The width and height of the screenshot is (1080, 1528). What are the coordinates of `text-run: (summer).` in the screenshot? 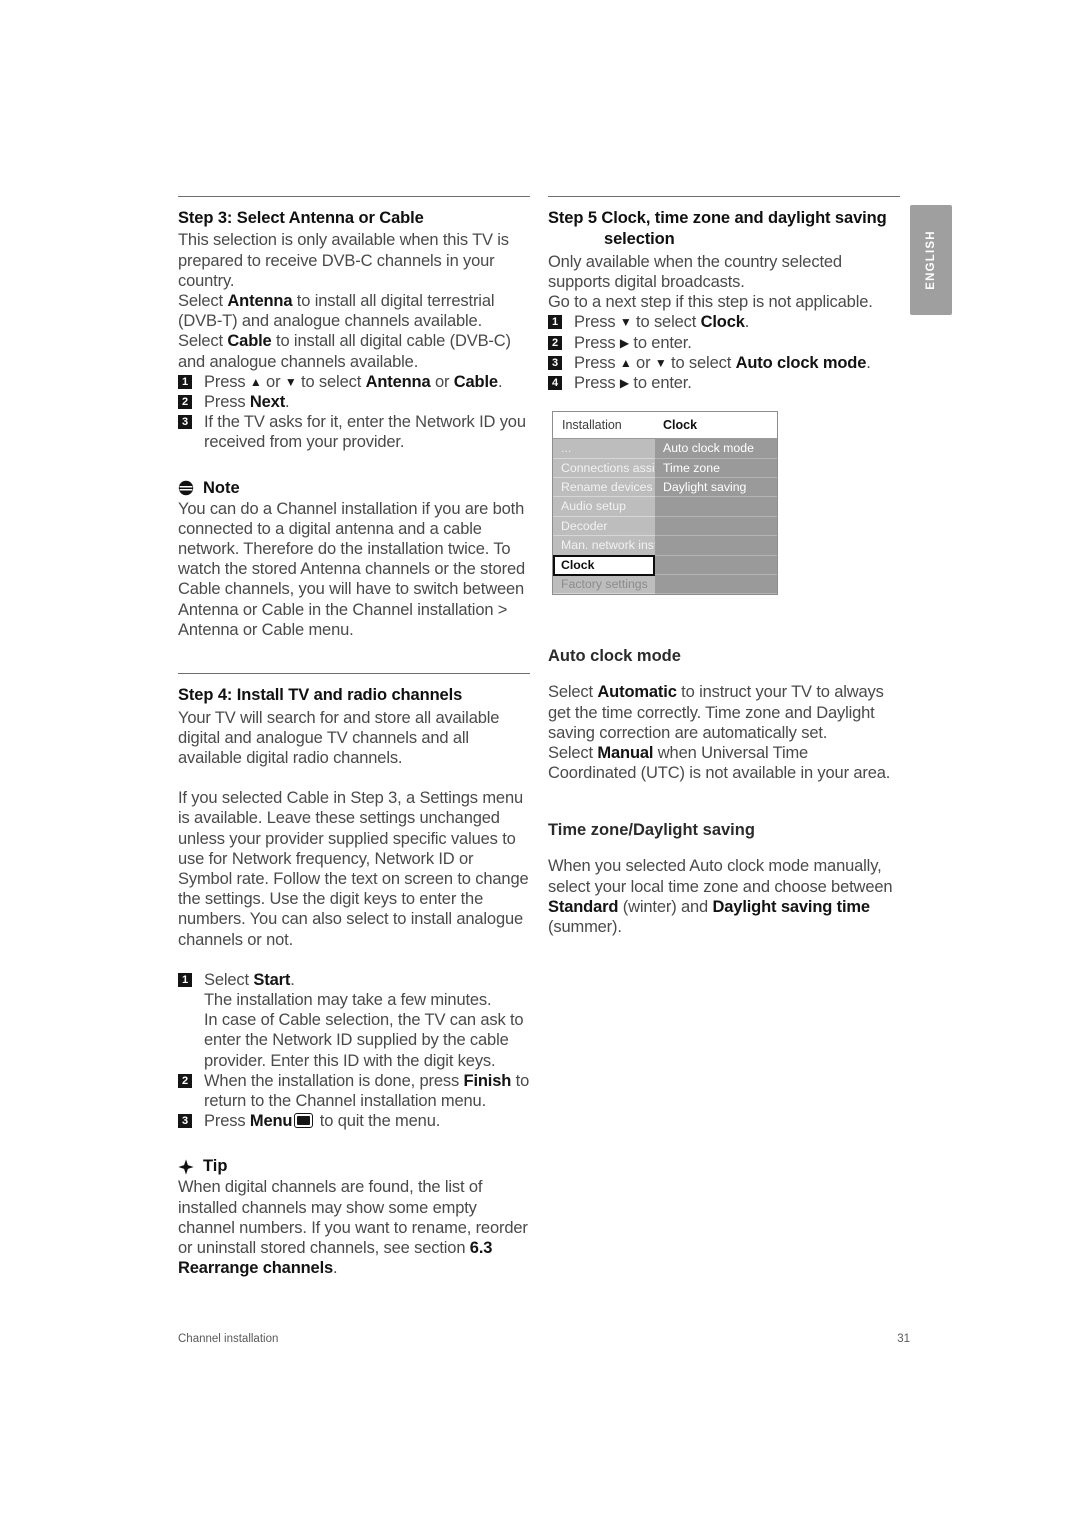 It's located at (585, 927).